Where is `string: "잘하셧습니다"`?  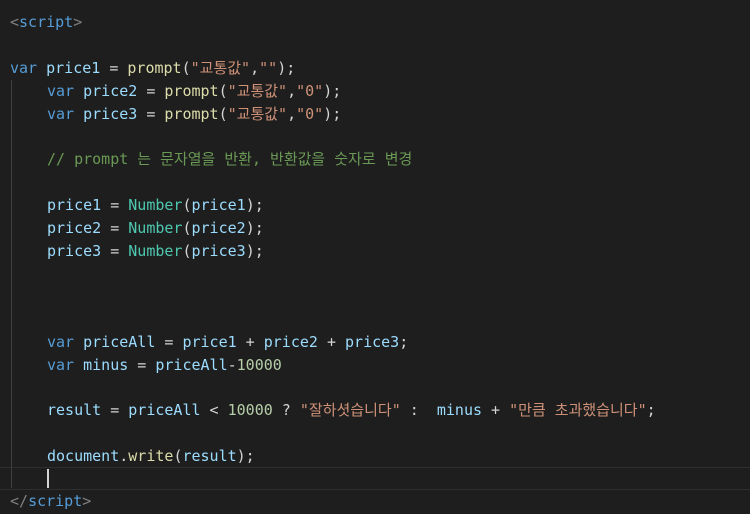
string: "잘하셧습니다" is located at coordinates (350, 410).